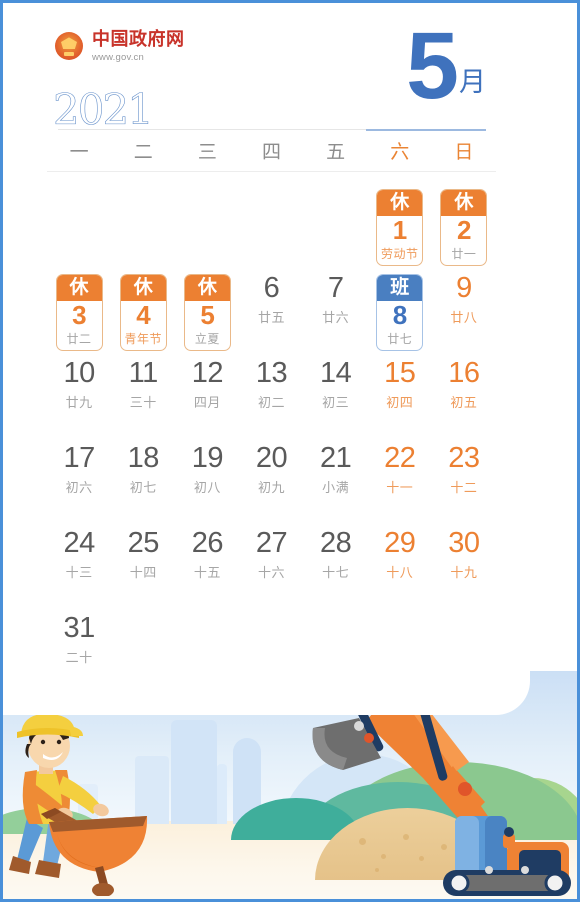 The height and width of the screenshot is (902, 580). I want to click on day-cell-5: 休 5 立夏, so click(207, 308).